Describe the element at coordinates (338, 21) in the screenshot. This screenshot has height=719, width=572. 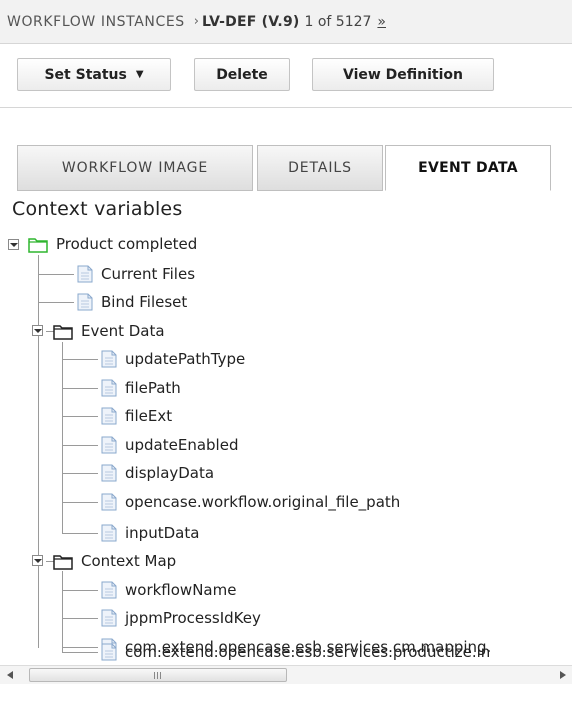
I see `instance-position: 1 of 5127` at that location.